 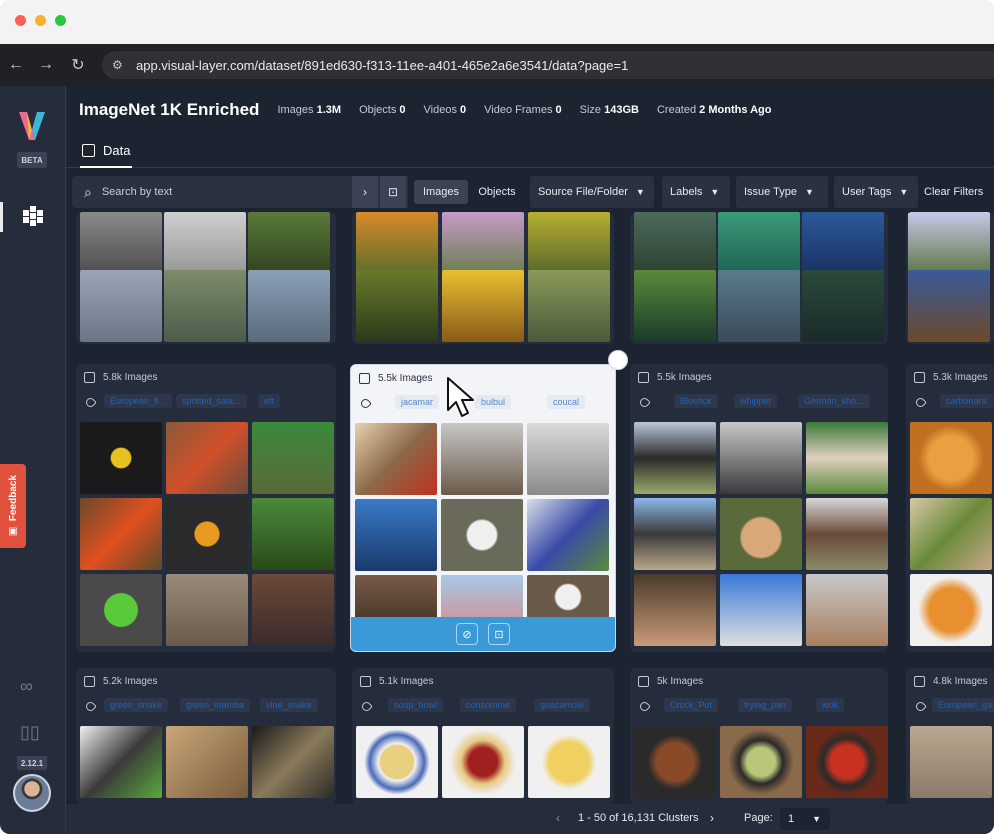 What do you see at coordinates (417, 402) in the screenshot?
I see `label-chip: jacamar` at bounding box center [417, 402].